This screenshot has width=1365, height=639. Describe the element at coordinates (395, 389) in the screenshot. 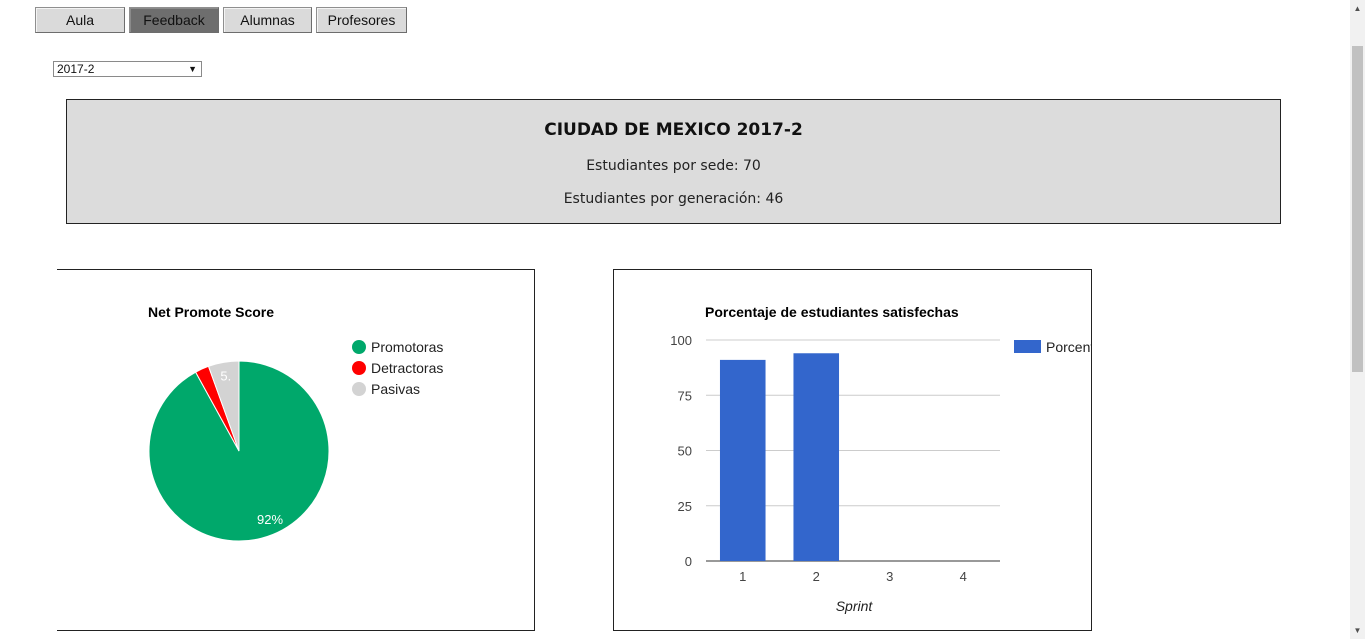

I see `legend-label-pasivas: Pasivas` at that location.